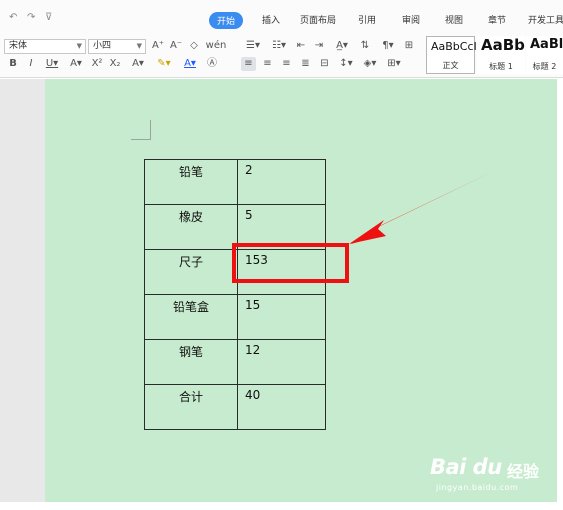 The image size is (563, 510). What do you see at coordinates (545, 19) in the screenshot?
I see `tab-developer: 开发工具` at bounding box center [545, 19].